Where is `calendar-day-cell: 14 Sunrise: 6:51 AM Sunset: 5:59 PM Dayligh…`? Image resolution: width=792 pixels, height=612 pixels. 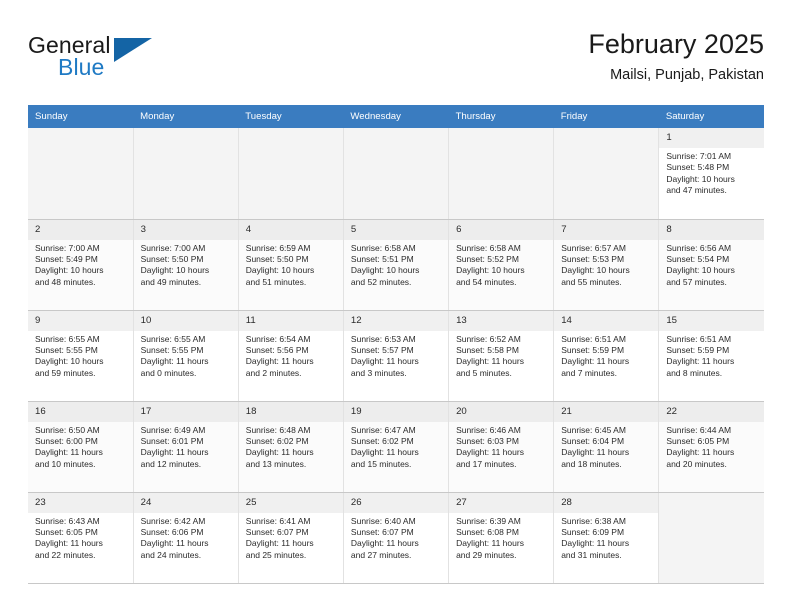 calendar-day-cell: 14 Sunrise: 6:51 AM Sunset: 5:59 PM Dayligh… is located at coordinates (606, 356).